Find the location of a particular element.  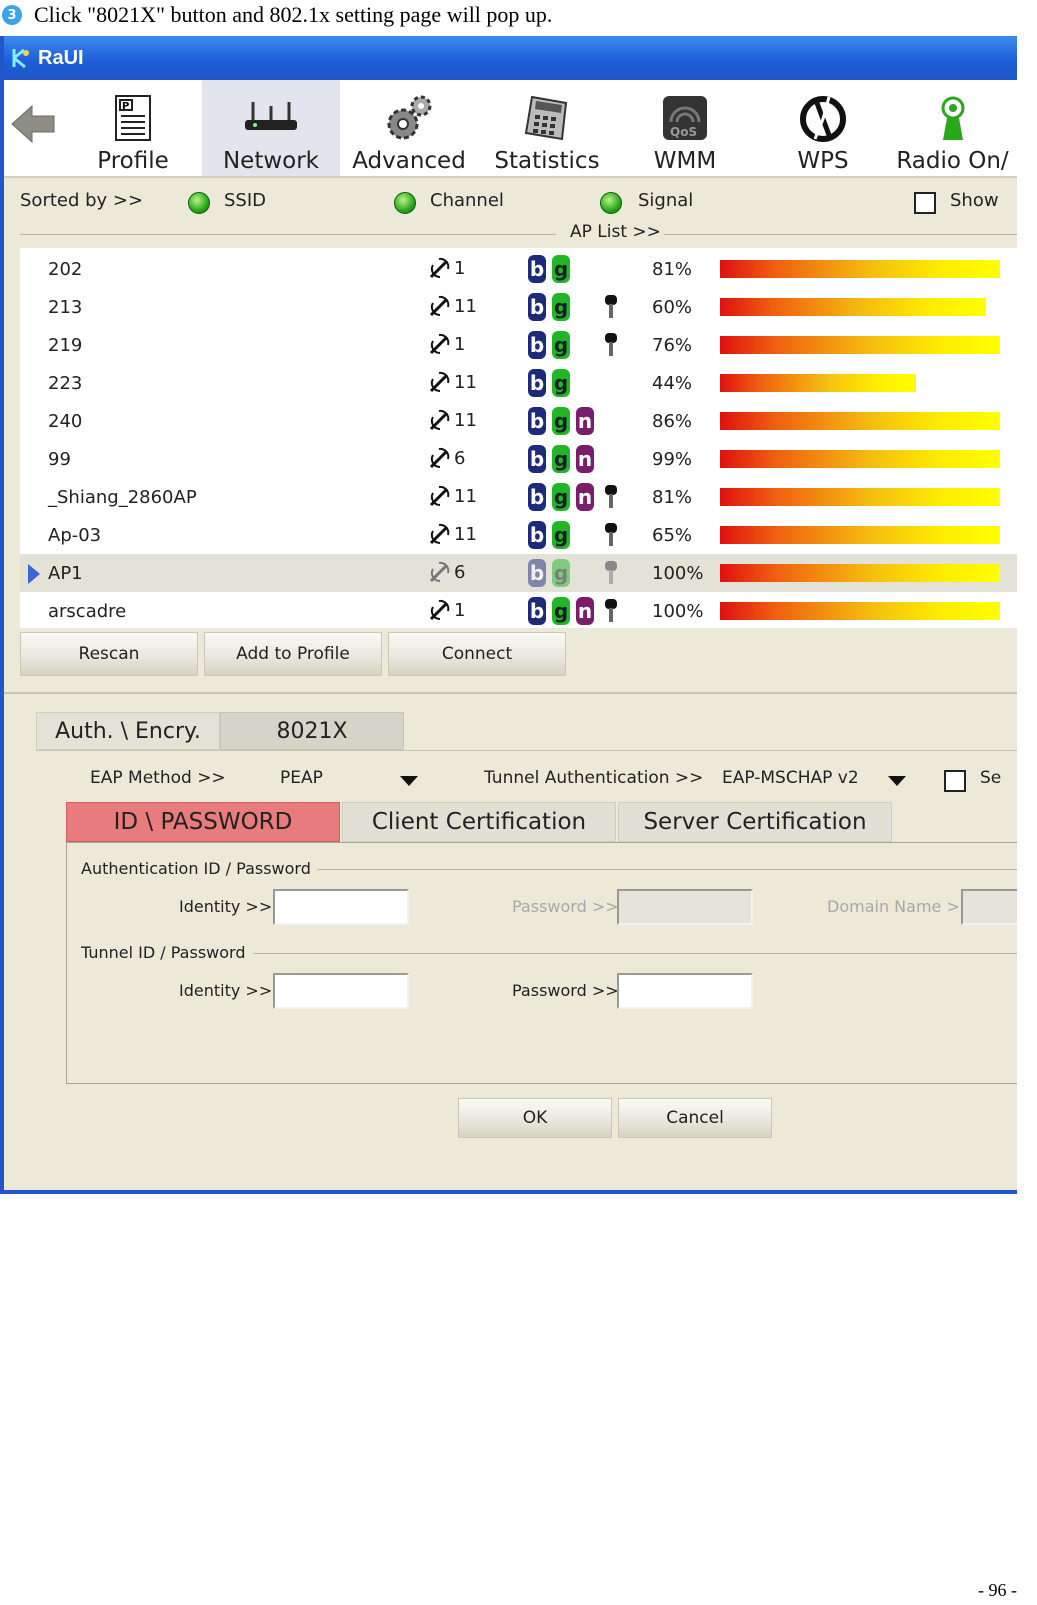

toolbar-wmm-label: WMM is located at coordinates (685, 161).